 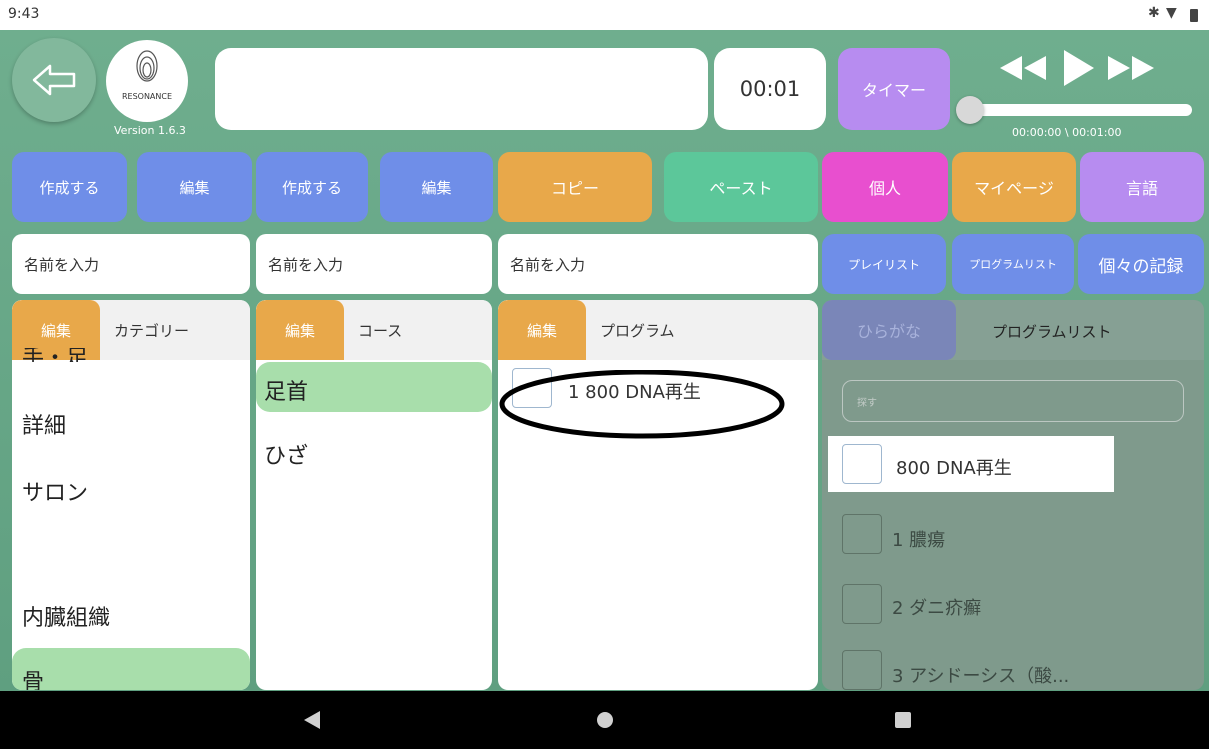 What do you see at coordinates (69, 187) in the screenshot?
I see `category-create-button: 作成する` at bounding box center [69, 187].